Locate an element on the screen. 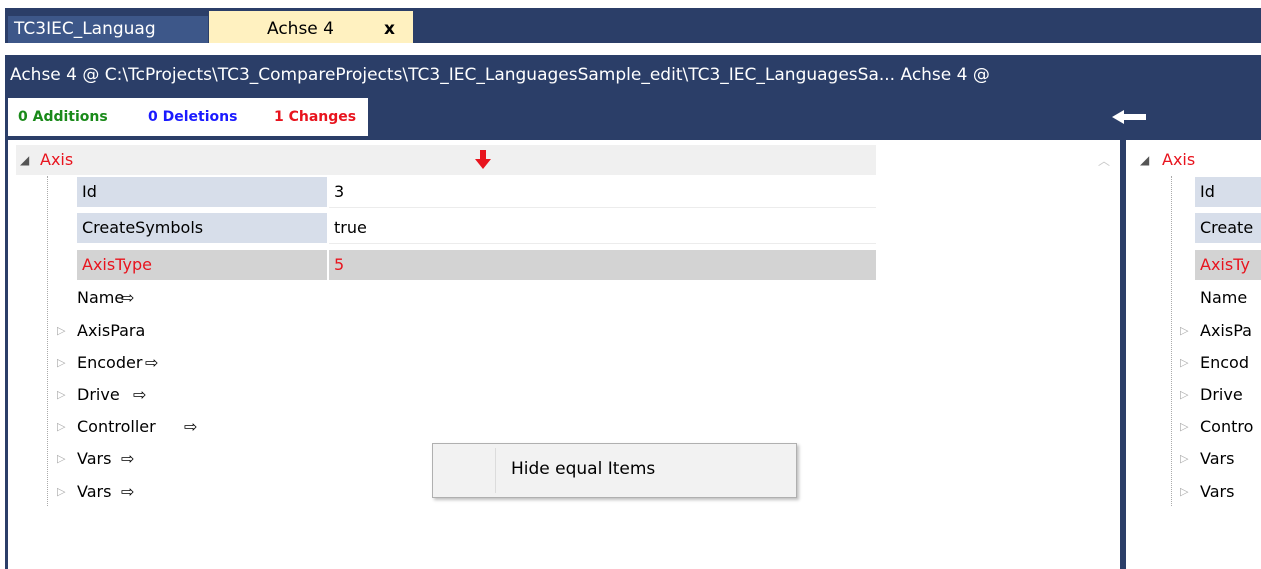 The height and width of the screenshot is (569, 1261). tab-label: TC3IEC_Languag is located at coordinates (85, 29).